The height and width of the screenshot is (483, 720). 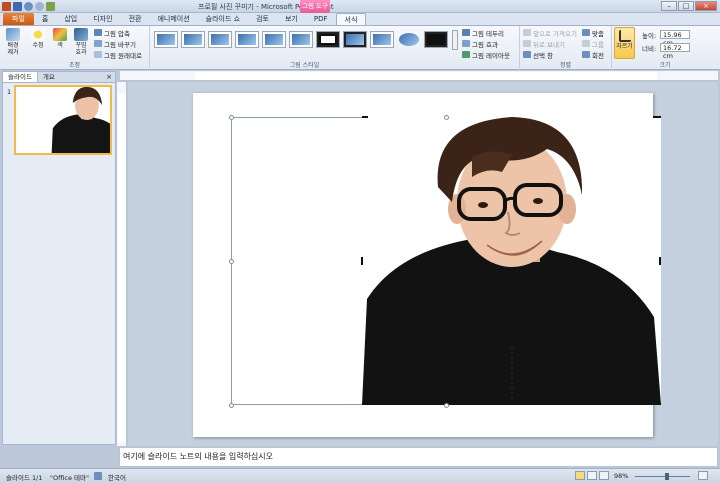 What do you see at coordinates (115, 44) in the screenshot?
I see `change-picture-button: 그림 바꾸기` at bounding box center [115, 44].